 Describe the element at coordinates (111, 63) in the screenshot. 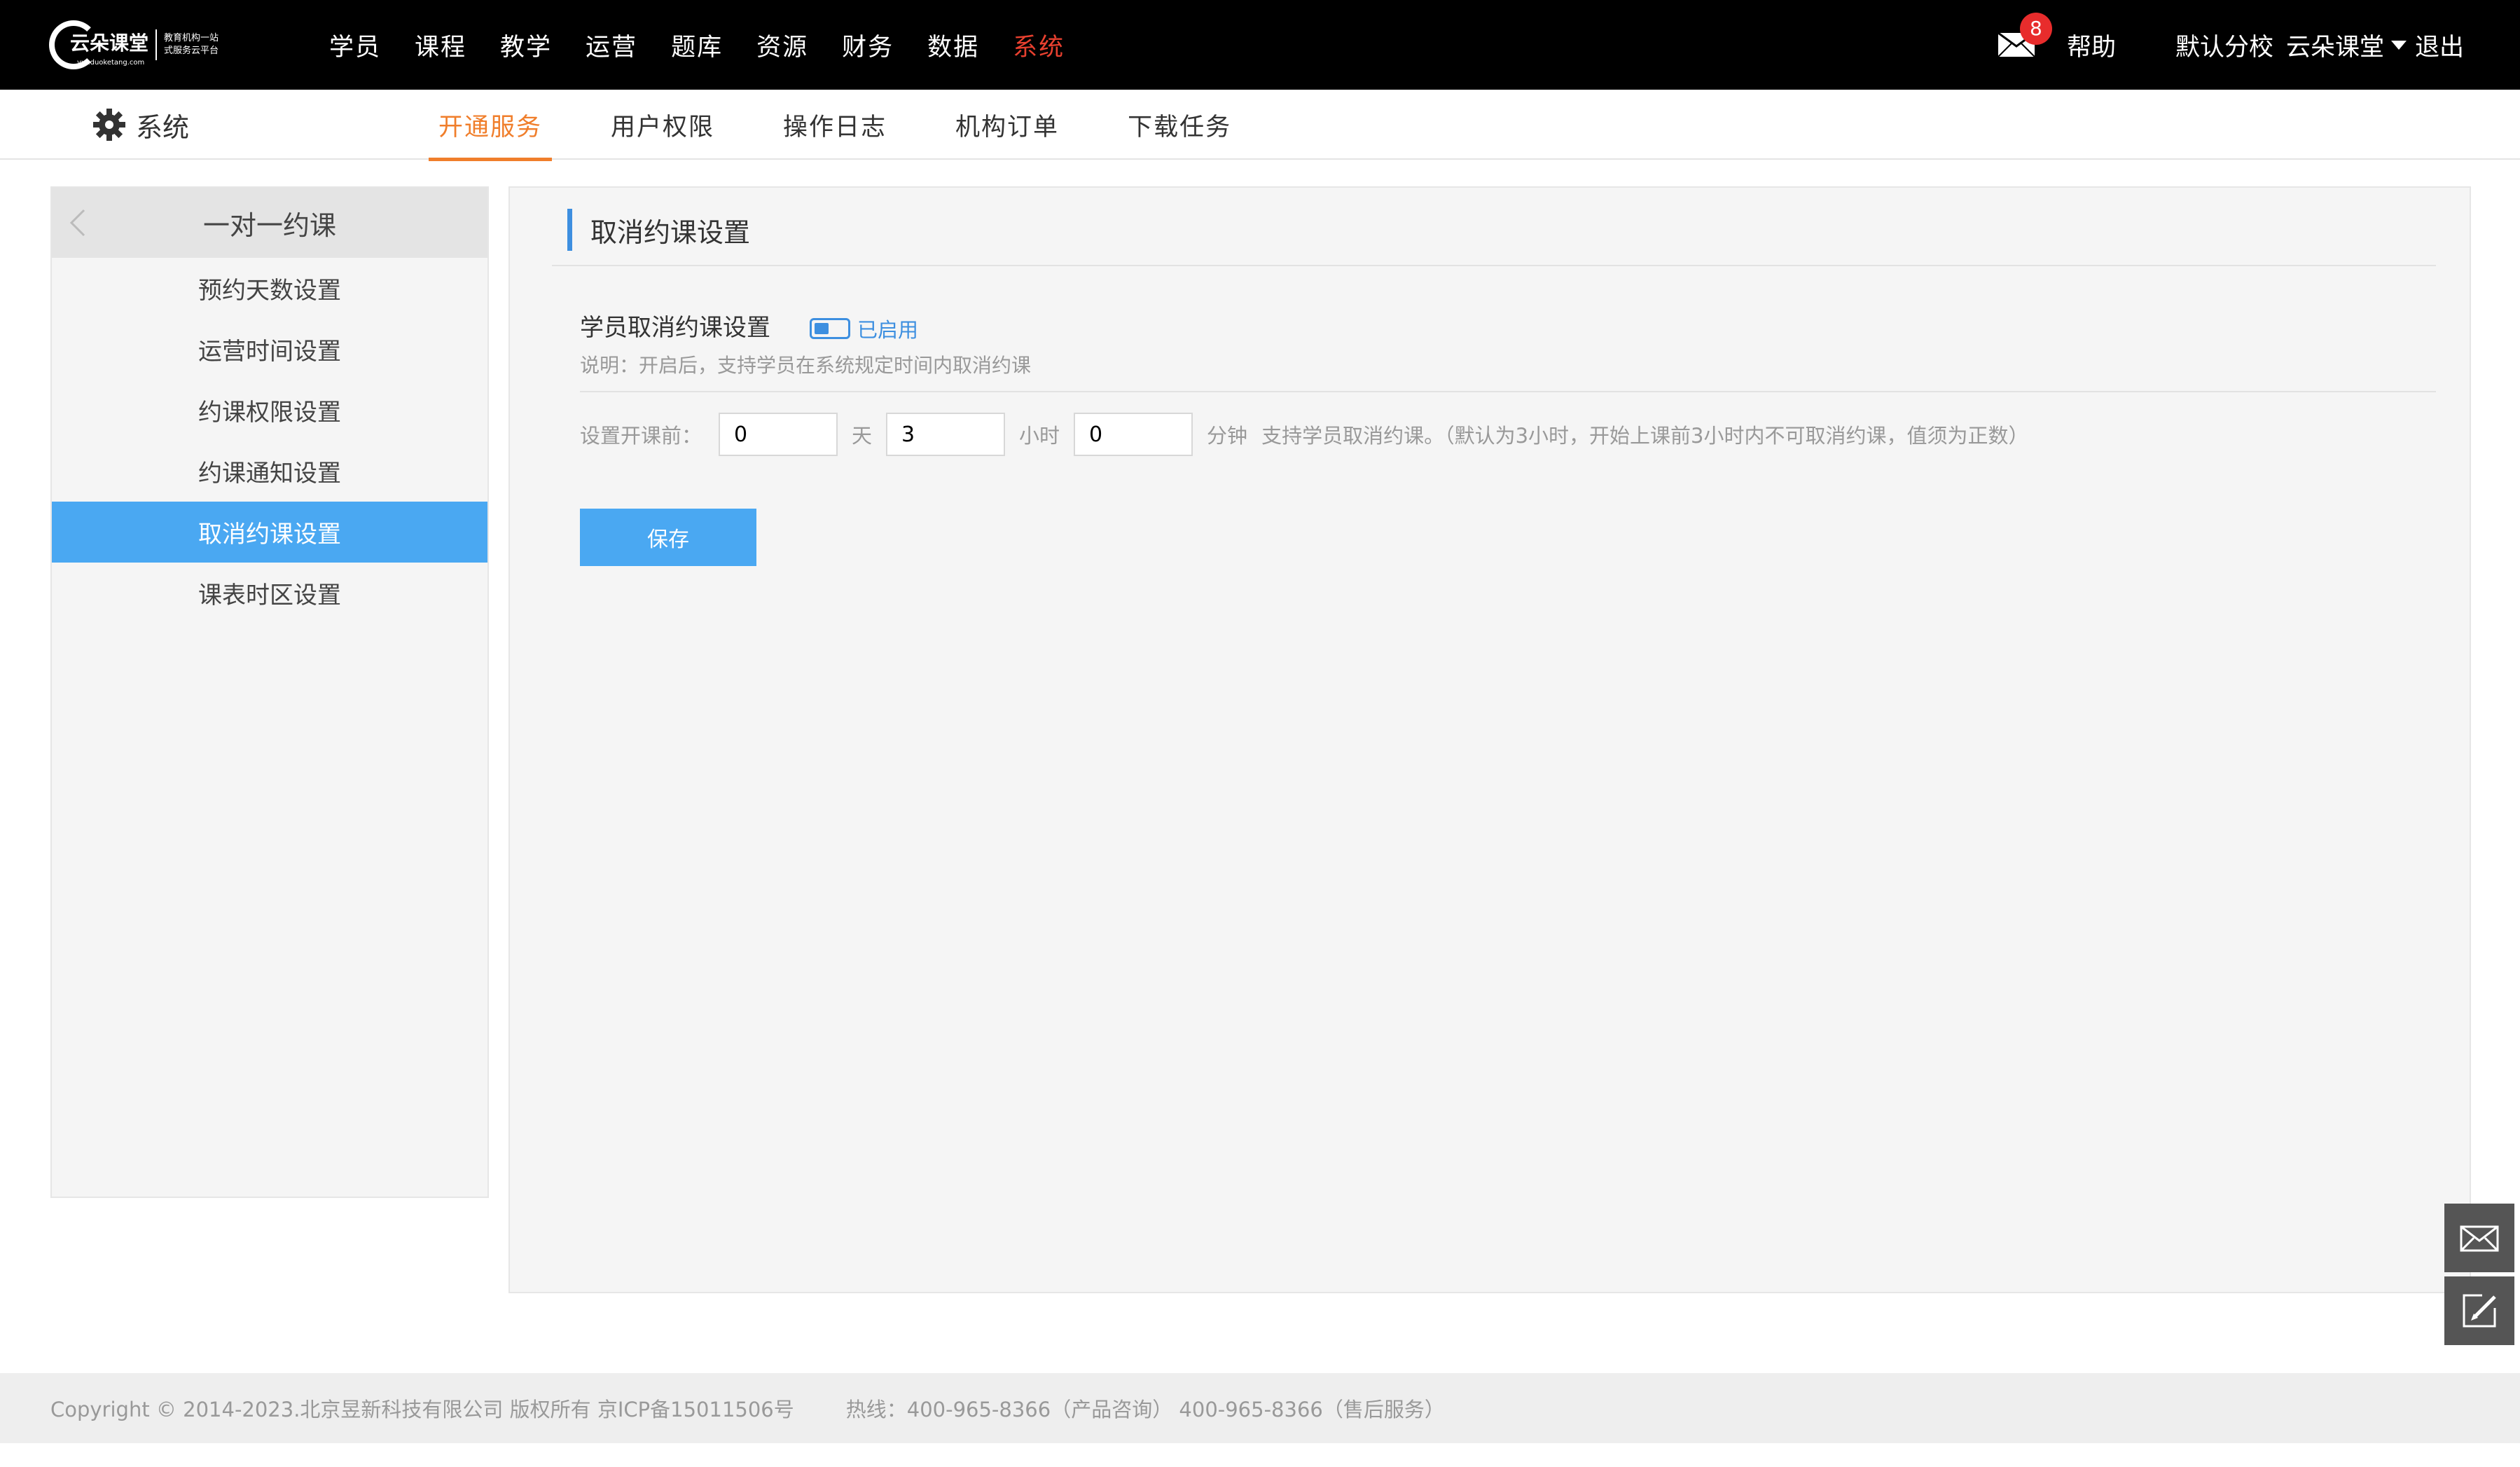

I see `logo-url: yunduoketang.com` at that location.